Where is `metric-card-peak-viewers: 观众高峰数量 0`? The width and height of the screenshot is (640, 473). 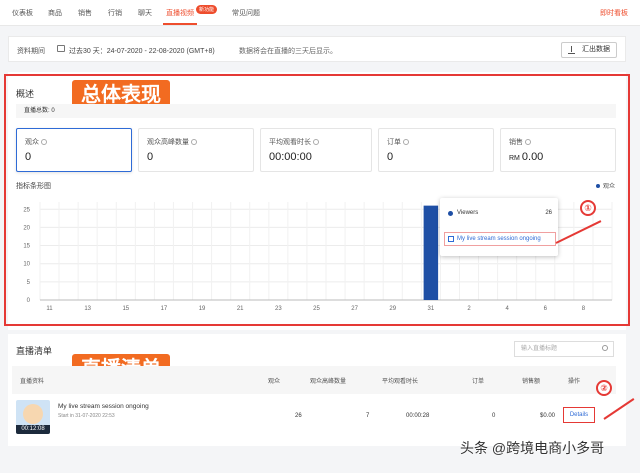 metric-card-peak-viewers: 观众高峰数量 0 is located at coordinates (196, 150).